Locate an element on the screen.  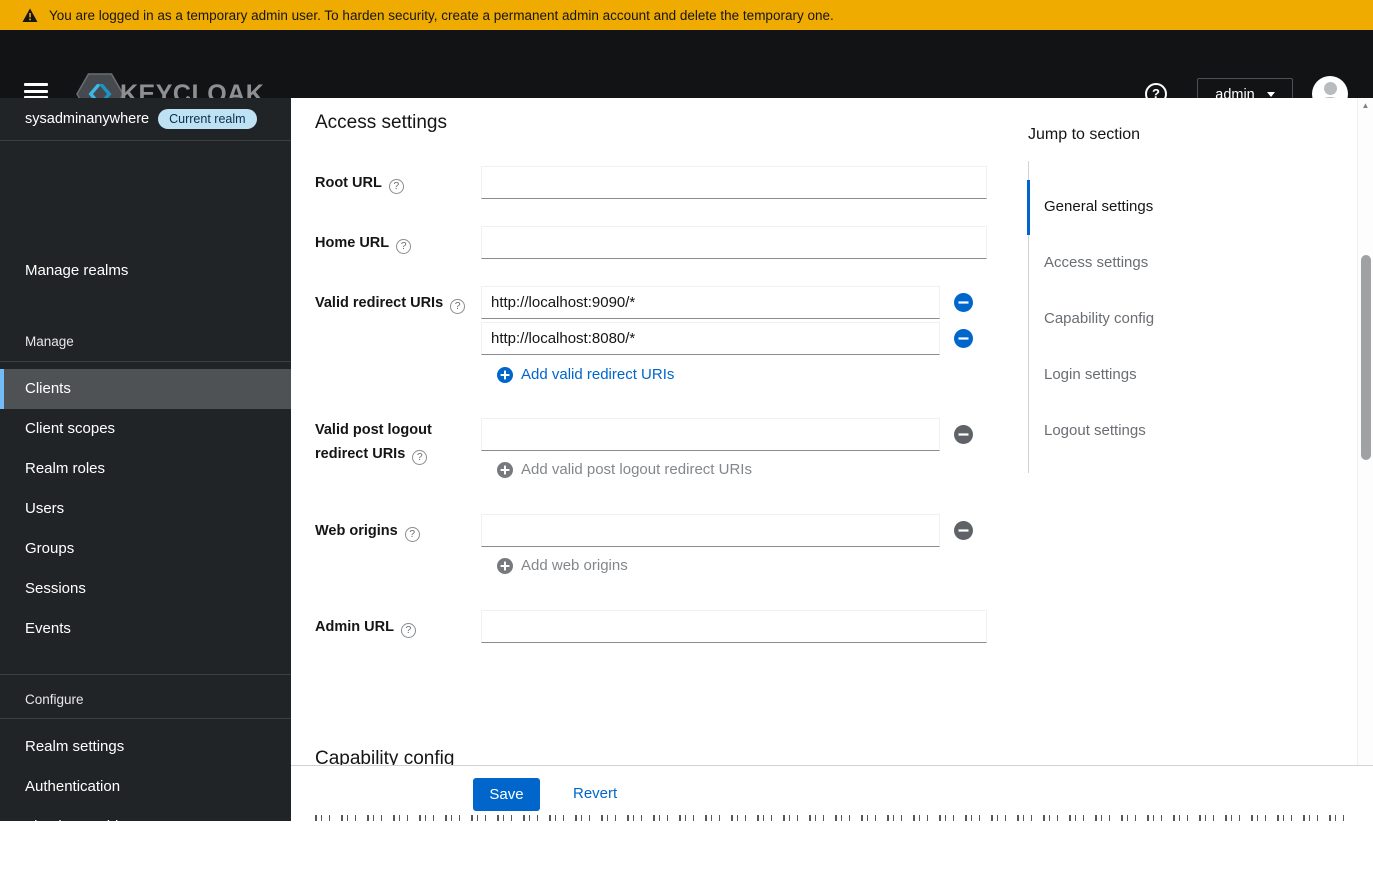
jump-nav-active-indicator is located at coordinates (1028, 207).